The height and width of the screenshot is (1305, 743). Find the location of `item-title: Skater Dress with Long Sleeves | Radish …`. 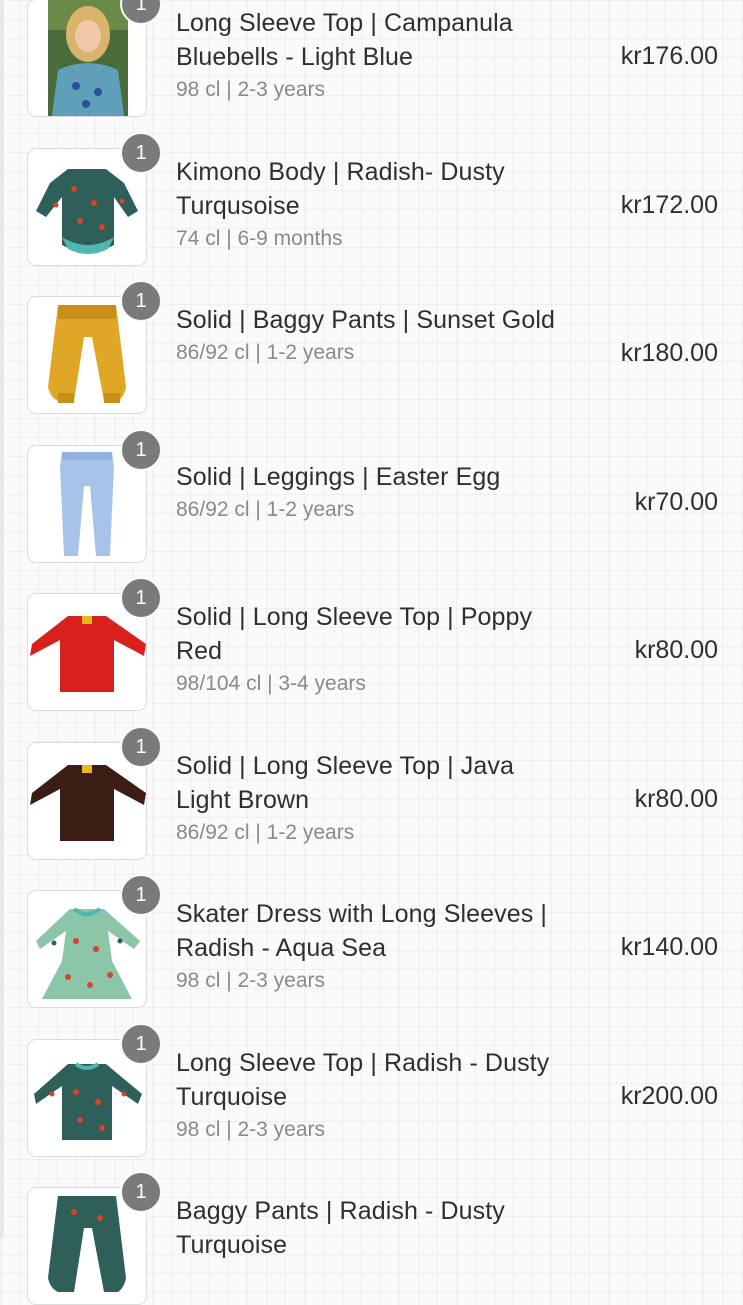

item-title: Skater Dress with Long Sleeves | Radish … is located at coordinates (371, 931).